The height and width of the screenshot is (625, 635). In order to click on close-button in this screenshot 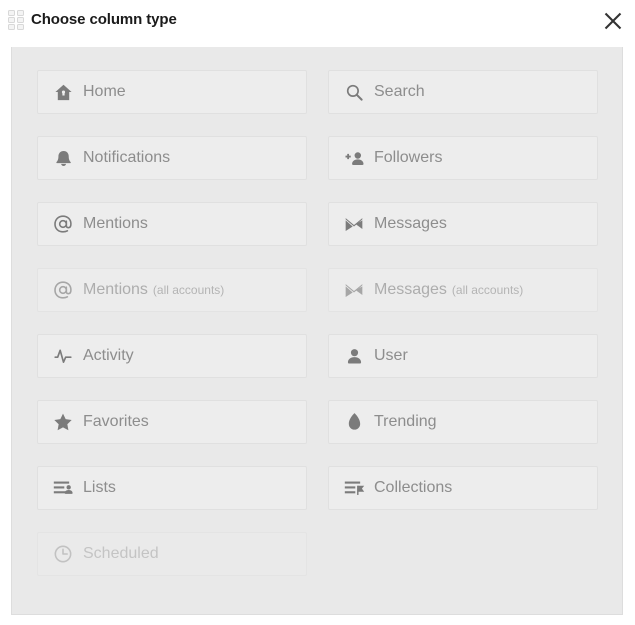, I will do `click(613, 23)`.